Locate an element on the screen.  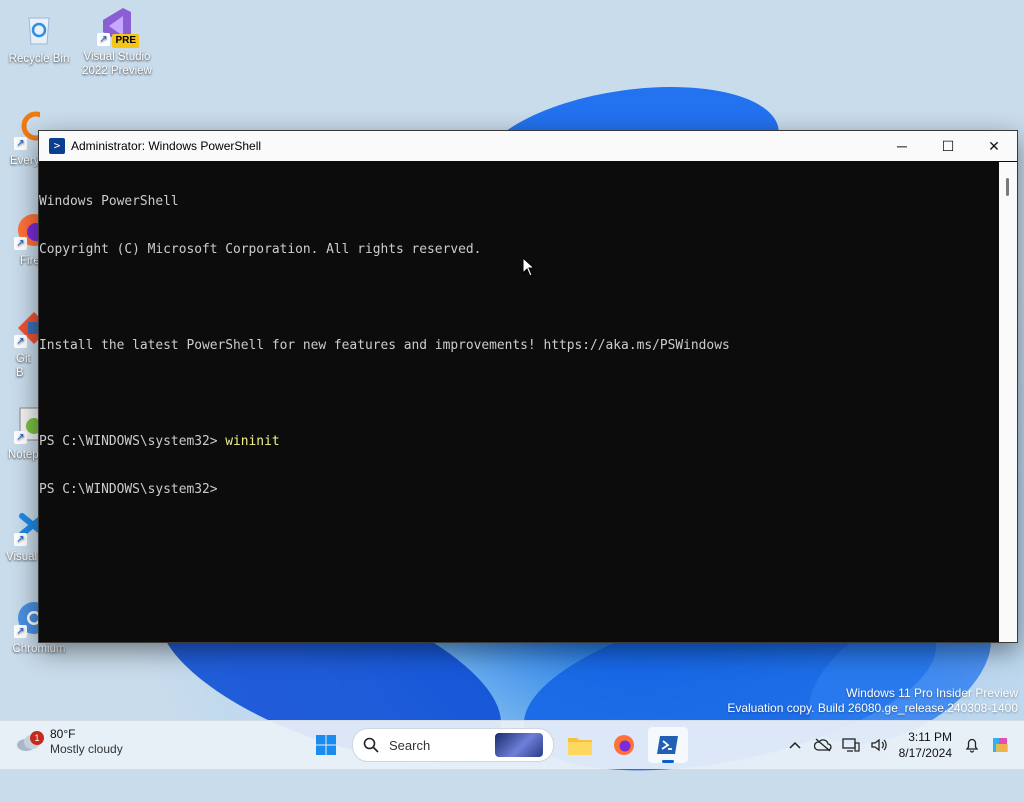
git-bash-icon: ↗ is located at coordinates (27, 328).